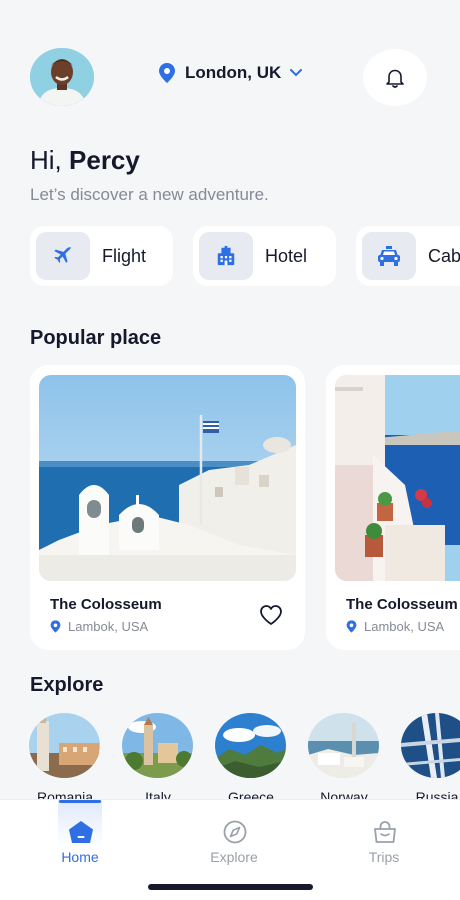 The image size is (460, 900). What do you see at coordinates (296, 73) in the screenshot?
I see `chevron-down-icon` at bounding box center [296, 73].